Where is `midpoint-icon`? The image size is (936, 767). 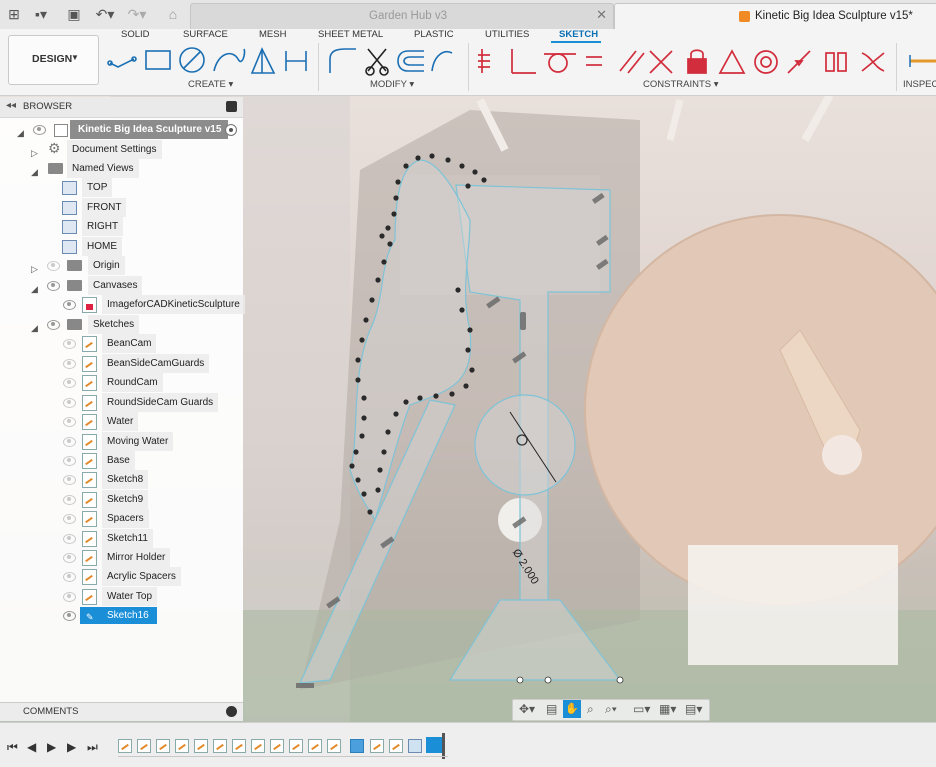 midpoint-icon is located at coordinates (799, 62).